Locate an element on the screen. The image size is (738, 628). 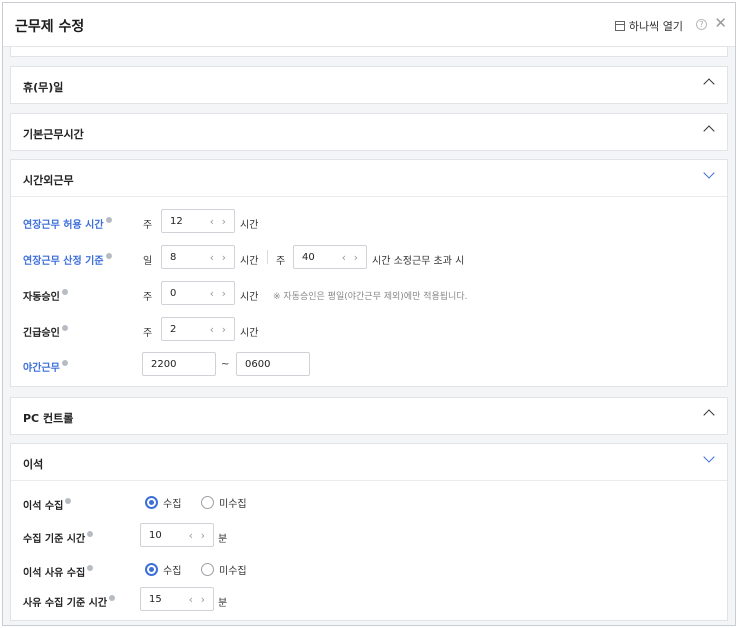
section-title: PC 컨트롤 is located at coordinates (48, 418).